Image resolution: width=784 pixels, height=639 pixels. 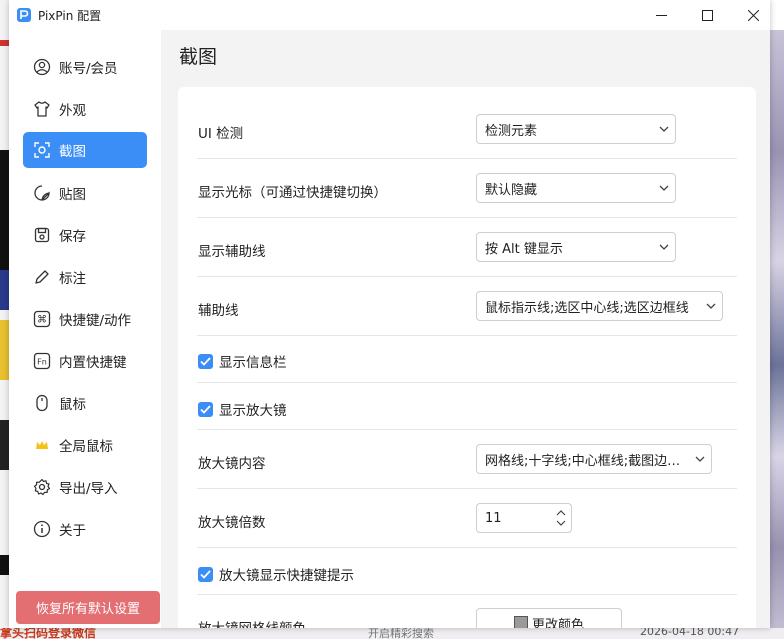 What do you see at coordinates (95, 321) in the screenshot?
I see `sidebar-item-label: 快捷键/动作` at bounding box center [95, 321].